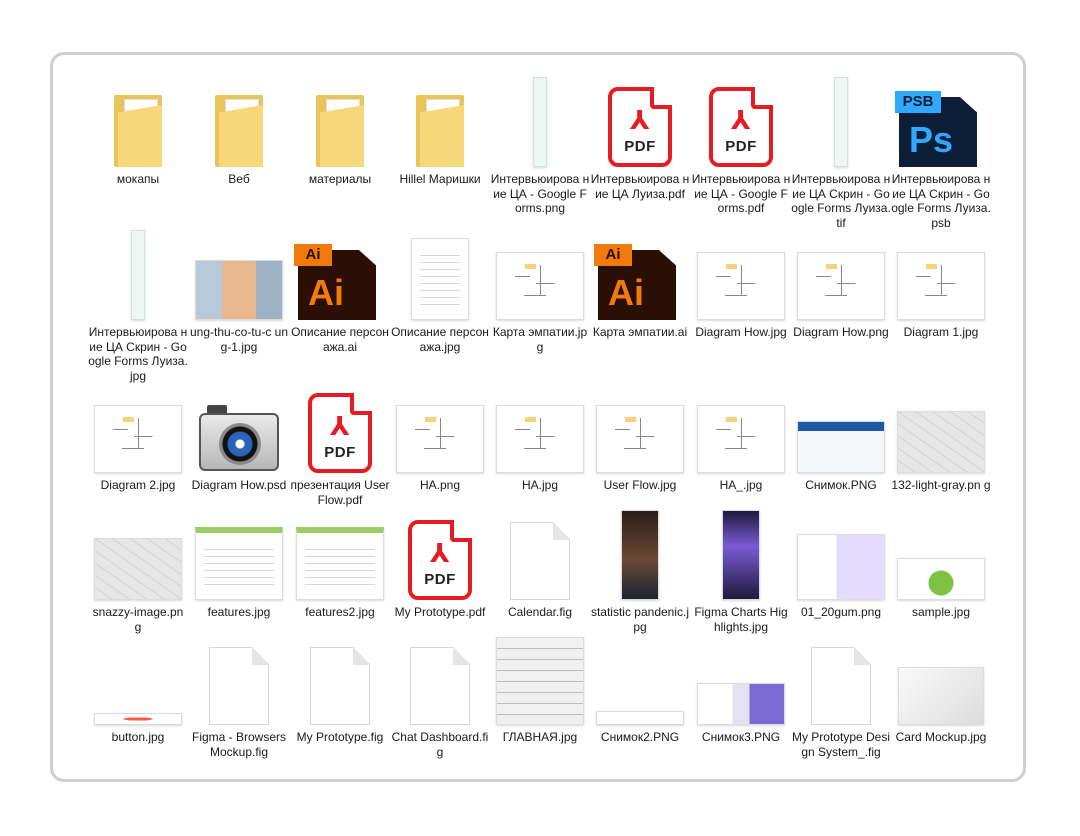  What do you see at coordinates (613, 255) in the screenshot?
I see `adobe-tag: Ai` at bounding box center [613, 255].